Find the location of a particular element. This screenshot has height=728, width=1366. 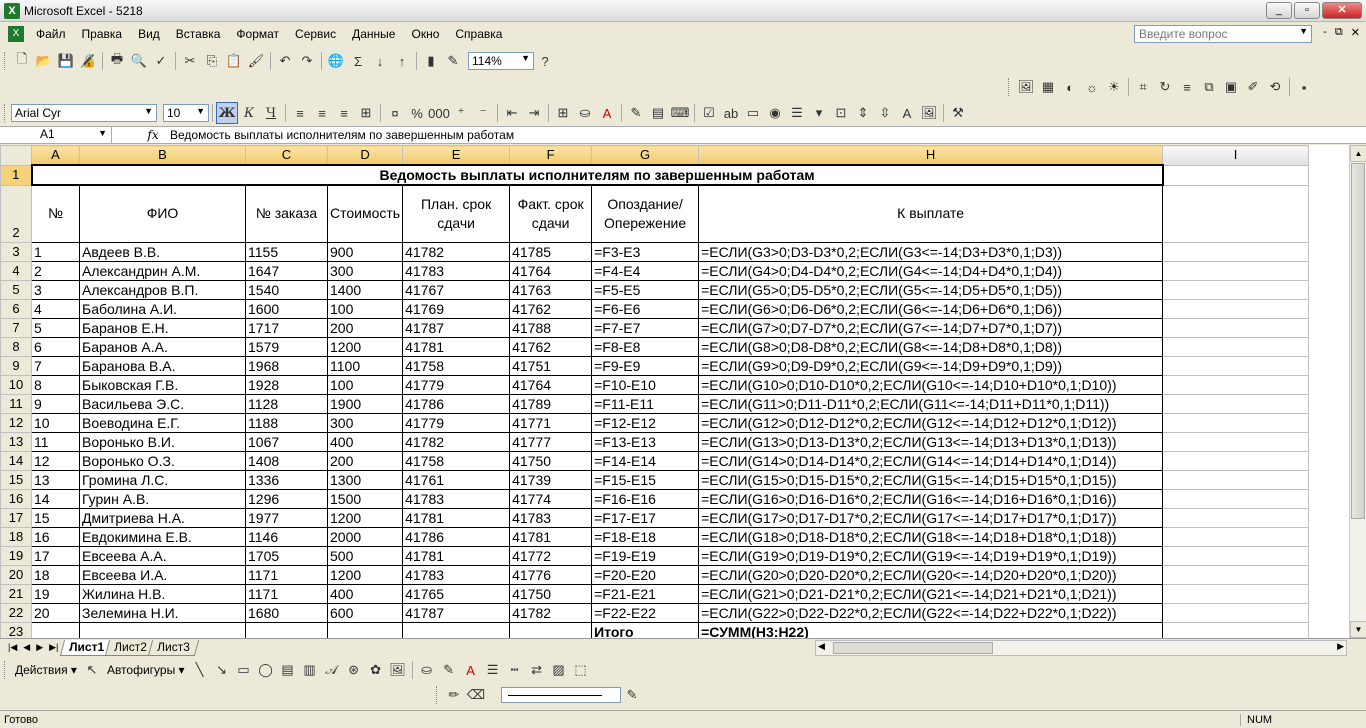

total-label-cell: Итого is located at coordinates (645, 629).